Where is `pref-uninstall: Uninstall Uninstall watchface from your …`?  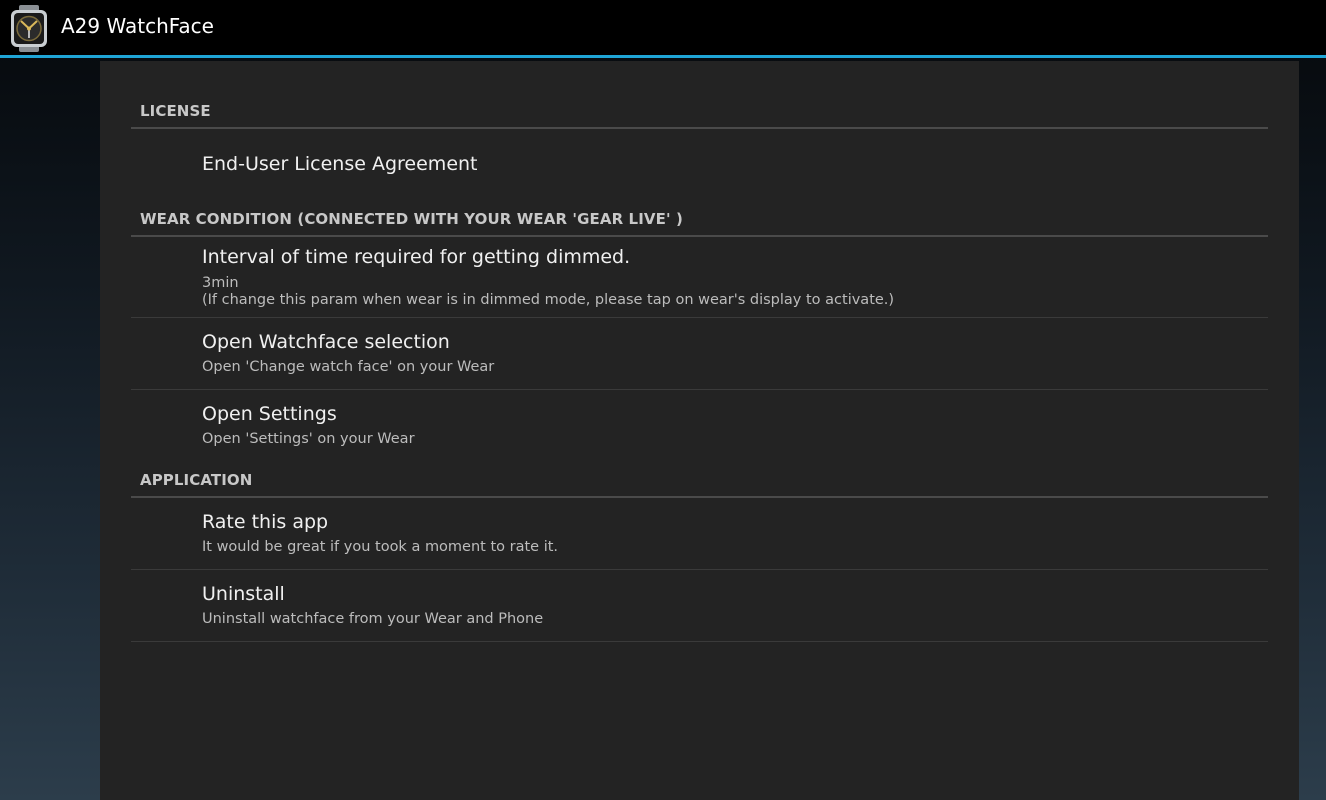
pref-uninstall: Uninstall Uninstall watchface from your … is located at coordinates (699, 606).